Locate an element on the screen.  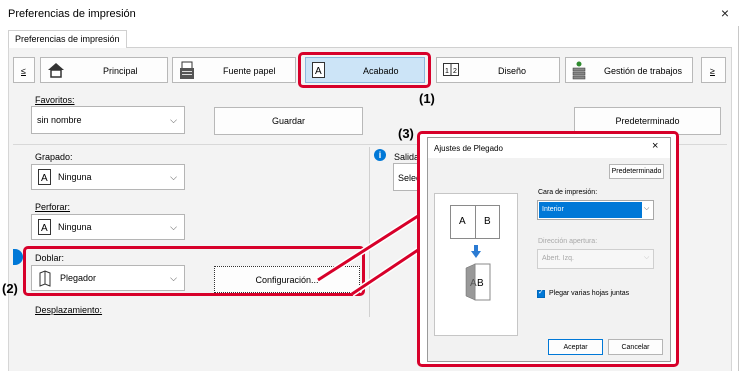
close-icon: × is located at coordinates (655, 146).